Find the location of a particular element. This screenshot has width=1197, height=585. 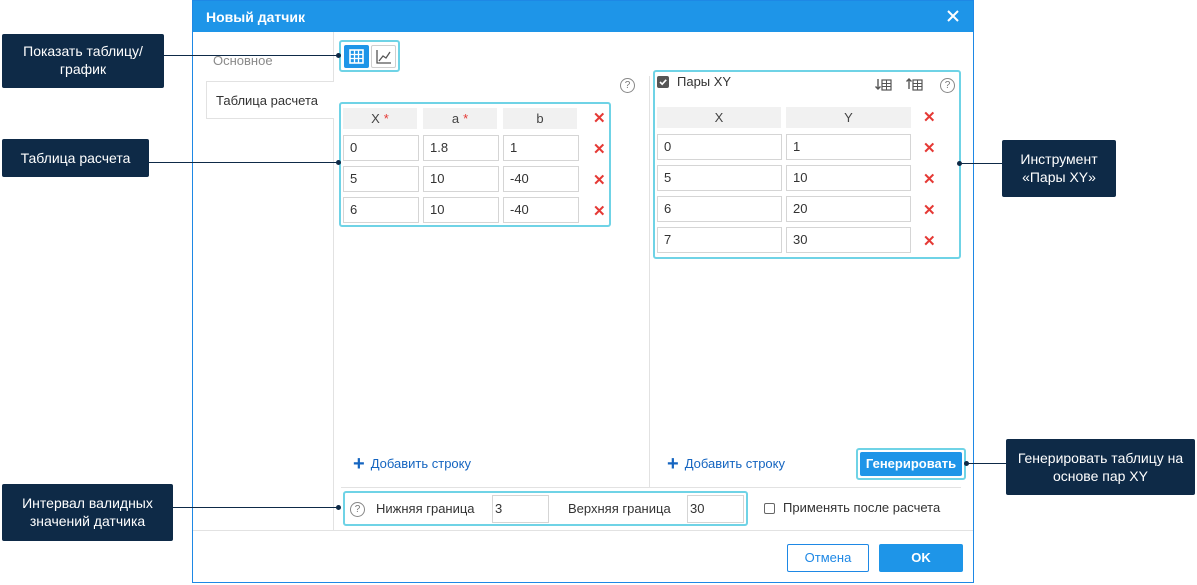

upper-bound-label: Верхняя граница is located at coordinates (619, 508).